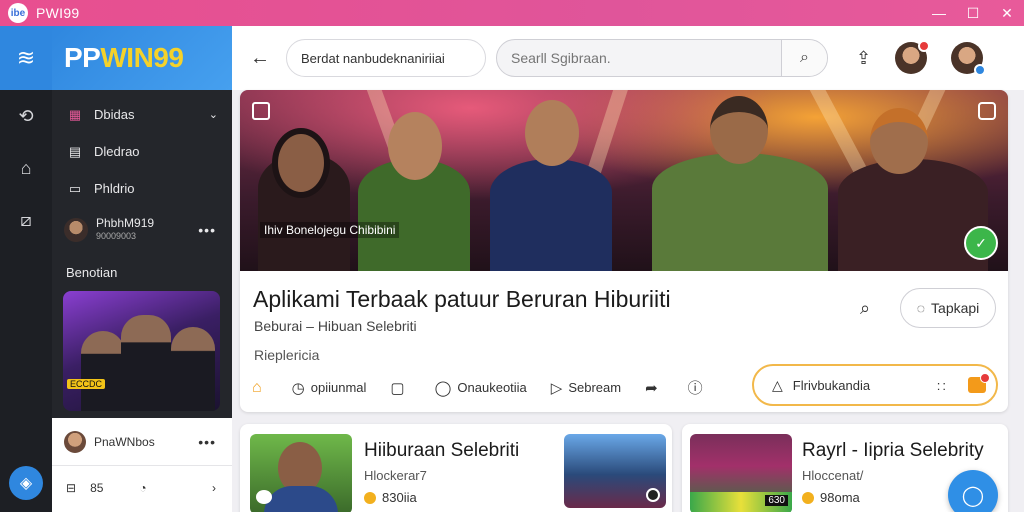 The image size is (1024, 512). I want to click on card-sub: Hlockerar7, so click(395, 475).